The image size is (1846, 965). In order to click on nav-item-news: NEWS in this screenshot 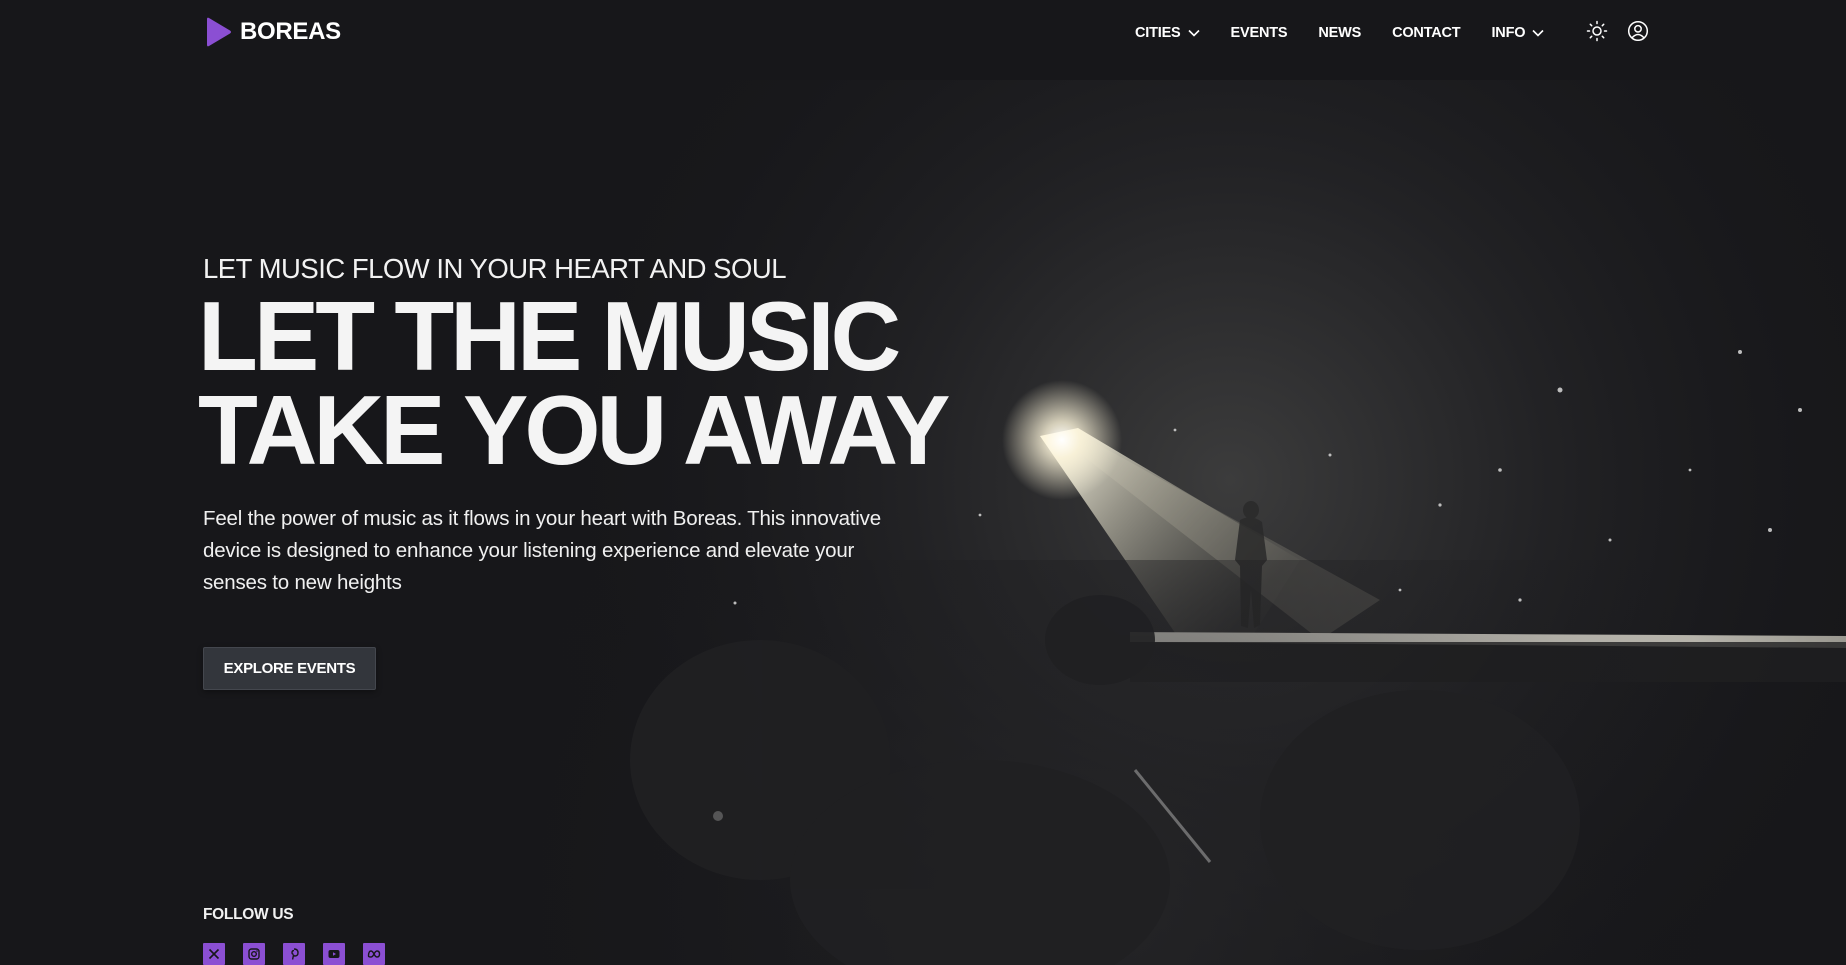, I will do `click(1339, 33)`.